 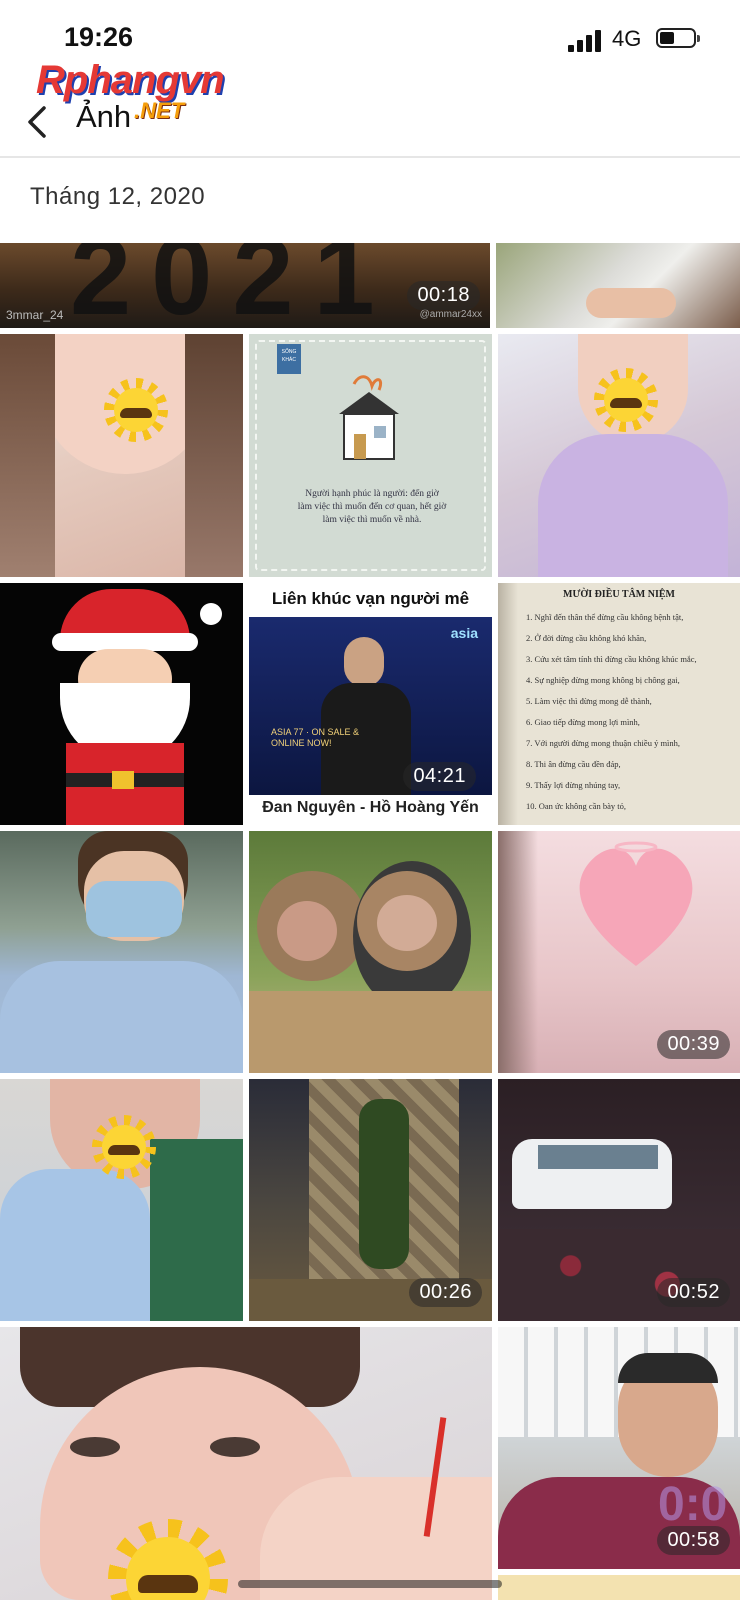 What do you see at coordinates (636, 903) in the screenshot?
I see `heart-sticker-icon` at bounding box center [636, 903].